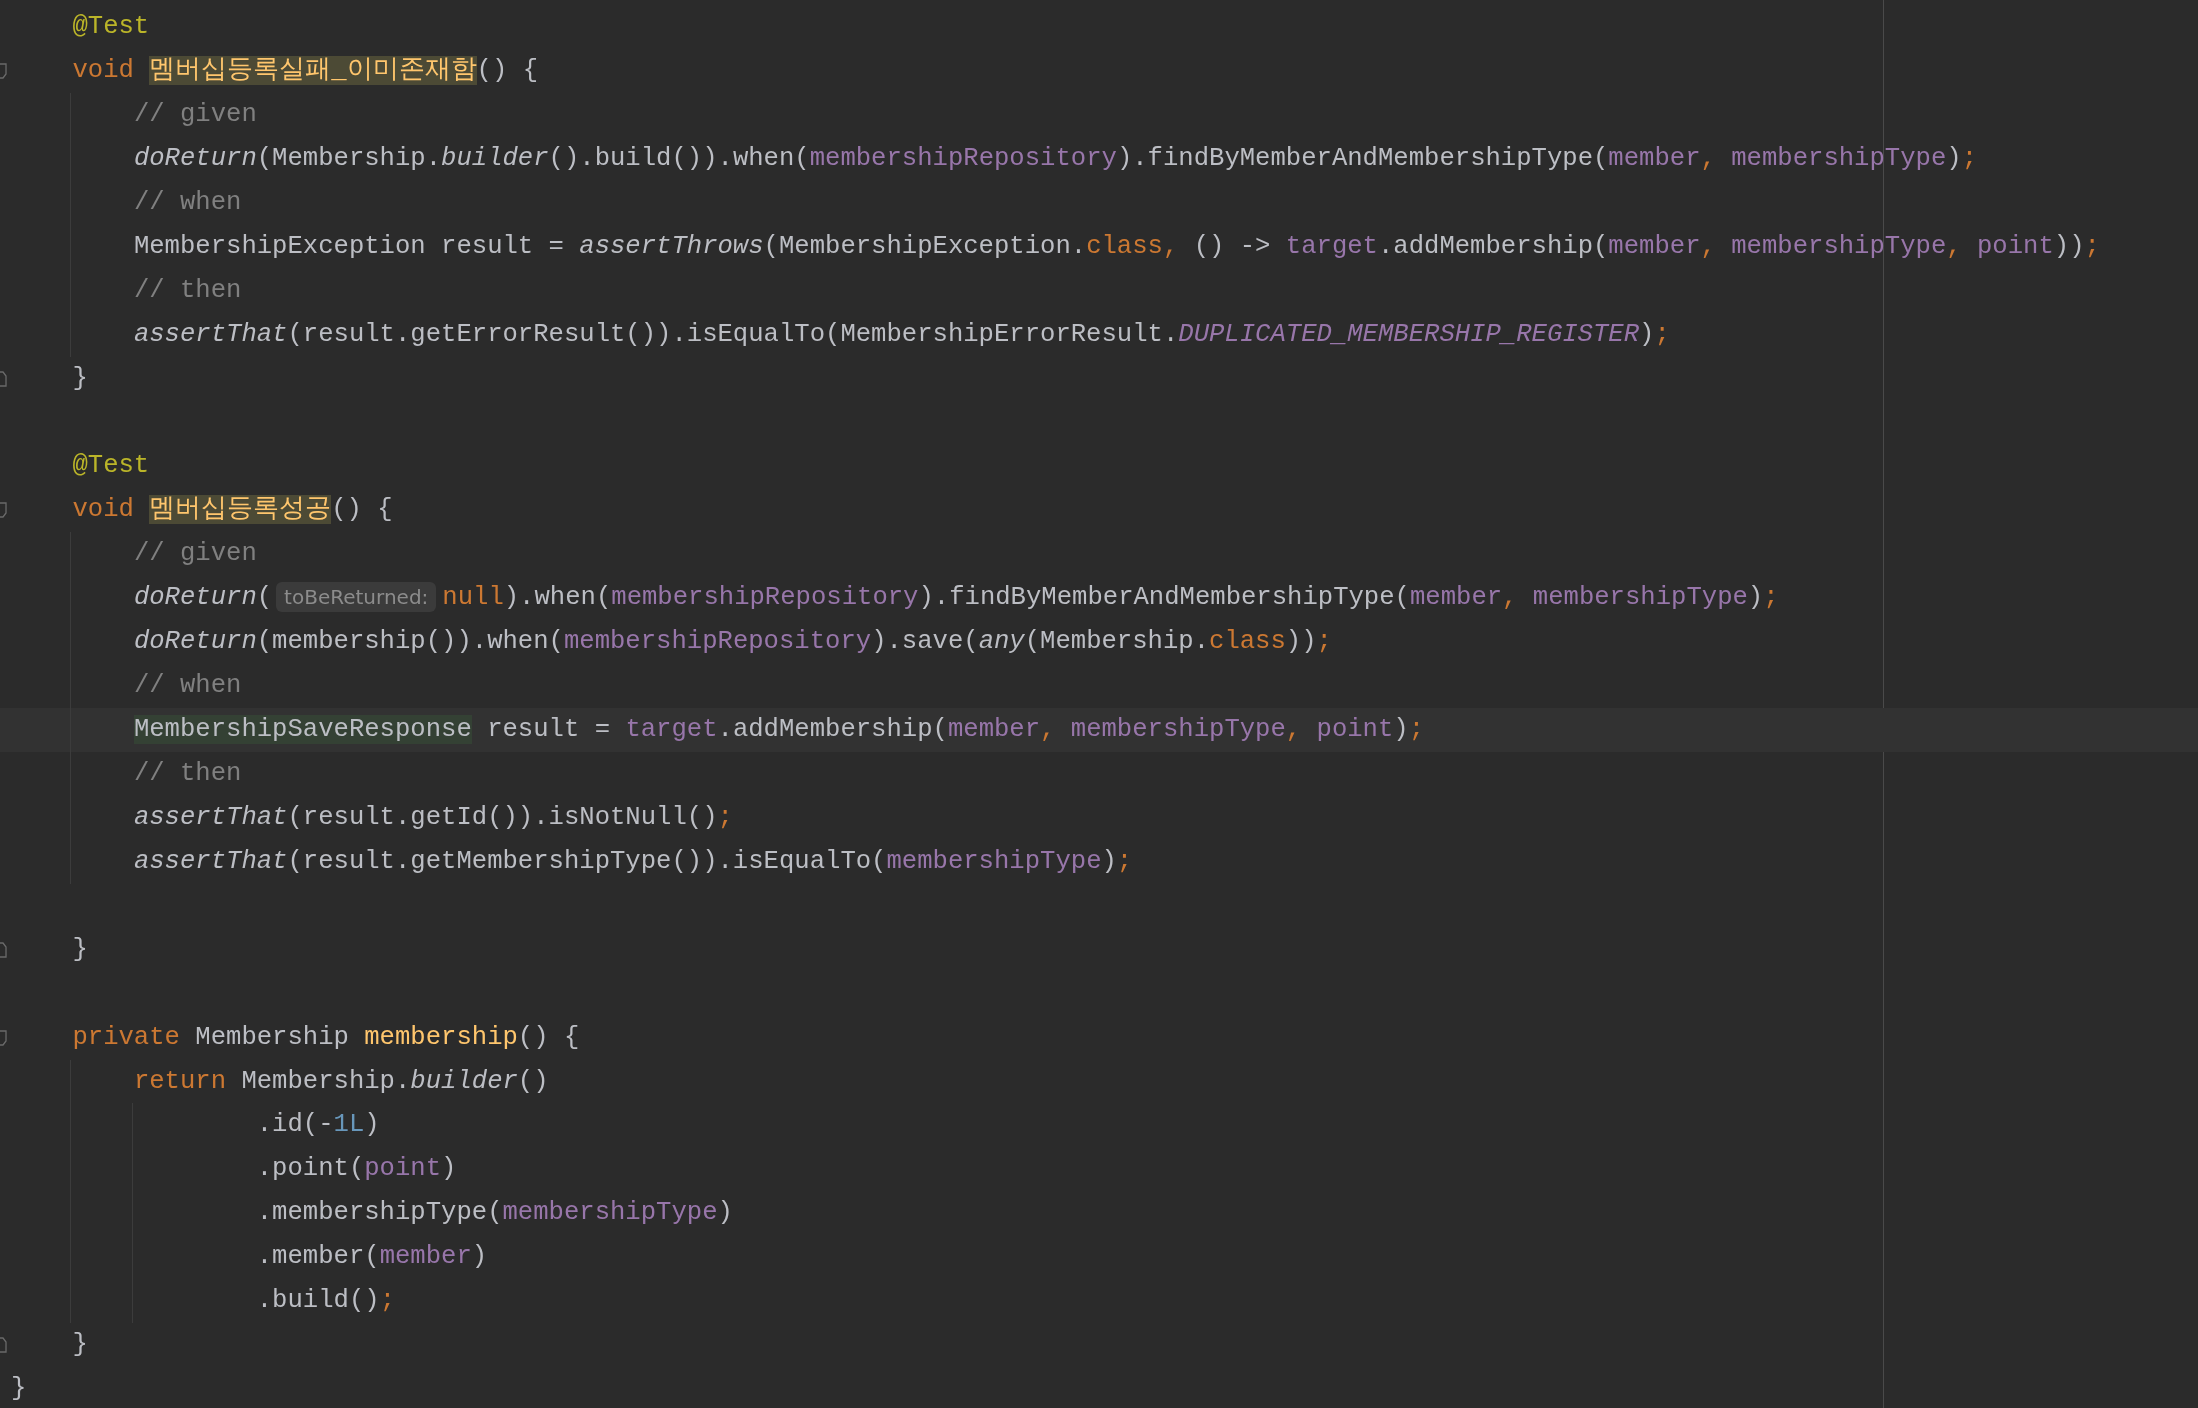 This screenshot has width=2198, height=1408. I want to click on code-line: assertThat(result.getMembershipType()).isEqualTo(membershipType);, so click(632, 861).